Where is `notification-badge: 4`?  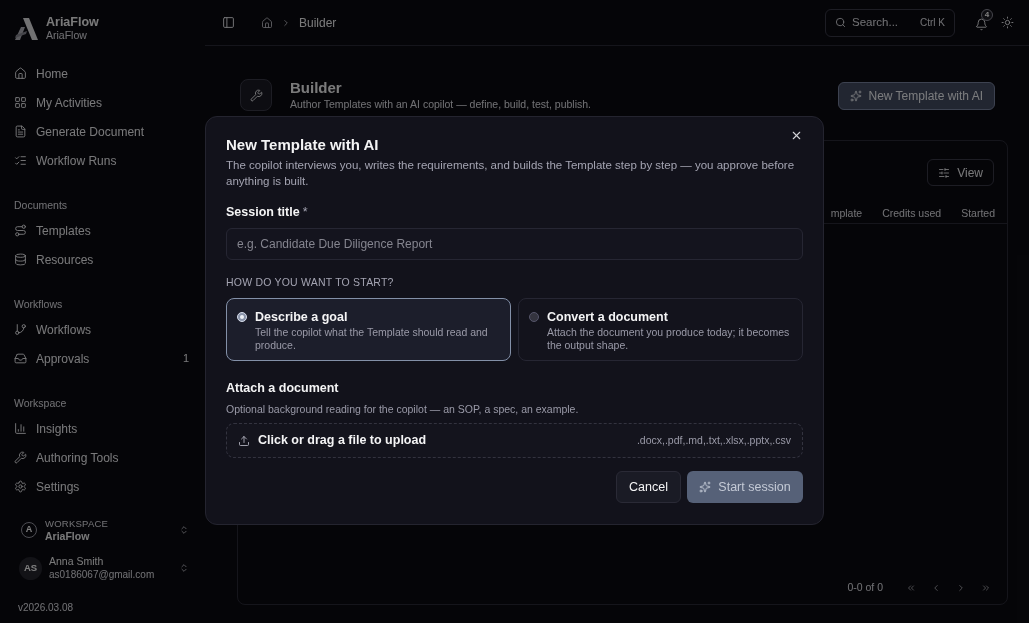 notification-badge: 4 is located at coordinates (987, 14).